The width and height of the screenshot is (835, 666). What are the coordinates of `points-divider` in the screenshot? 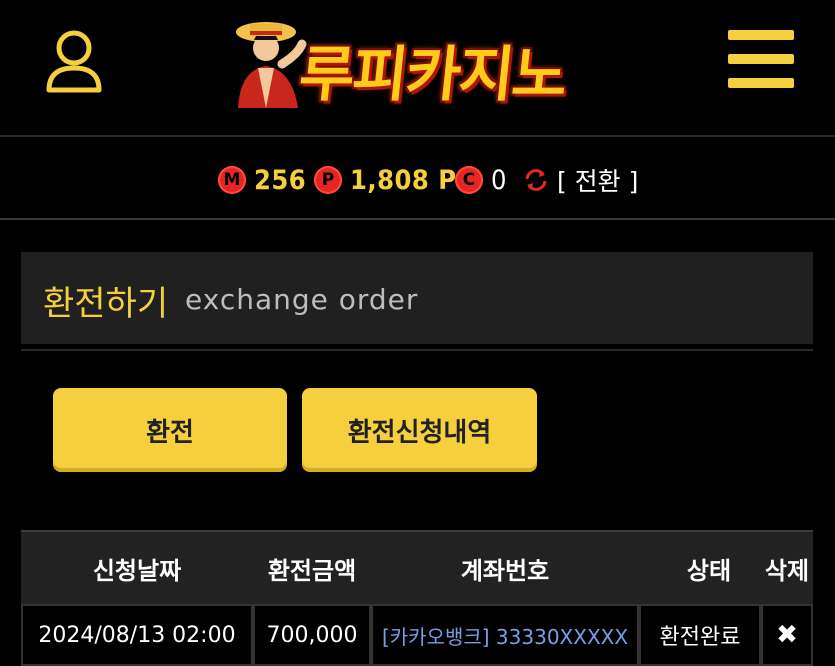 It's located at (417, 219).